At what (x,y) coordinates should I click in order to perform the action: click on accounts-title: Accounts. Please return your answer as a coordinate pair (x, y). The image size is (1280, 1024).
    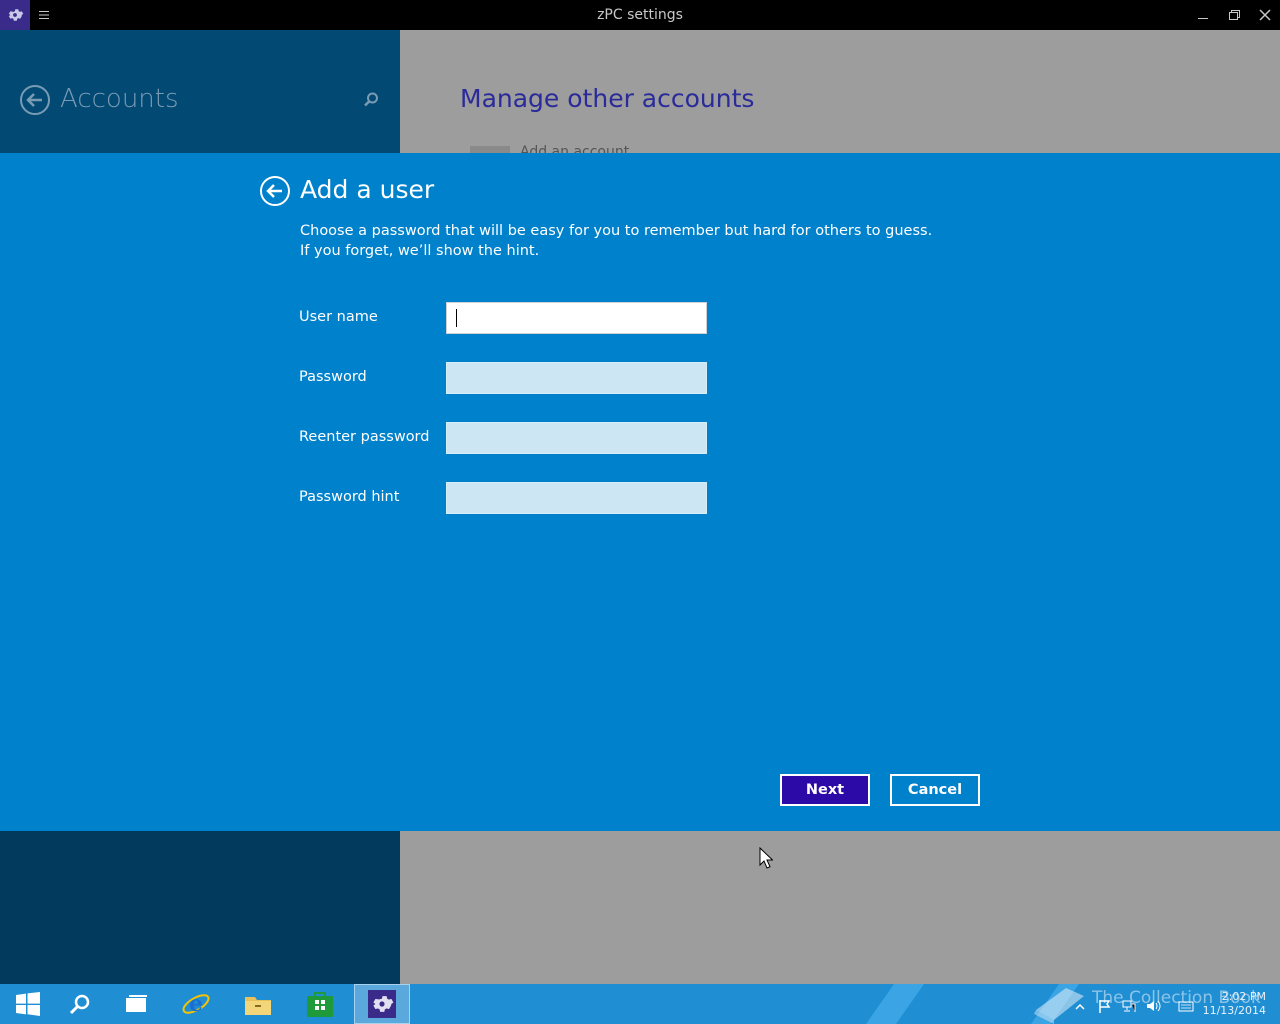
    Looking at the image, I should click on (119, 99).